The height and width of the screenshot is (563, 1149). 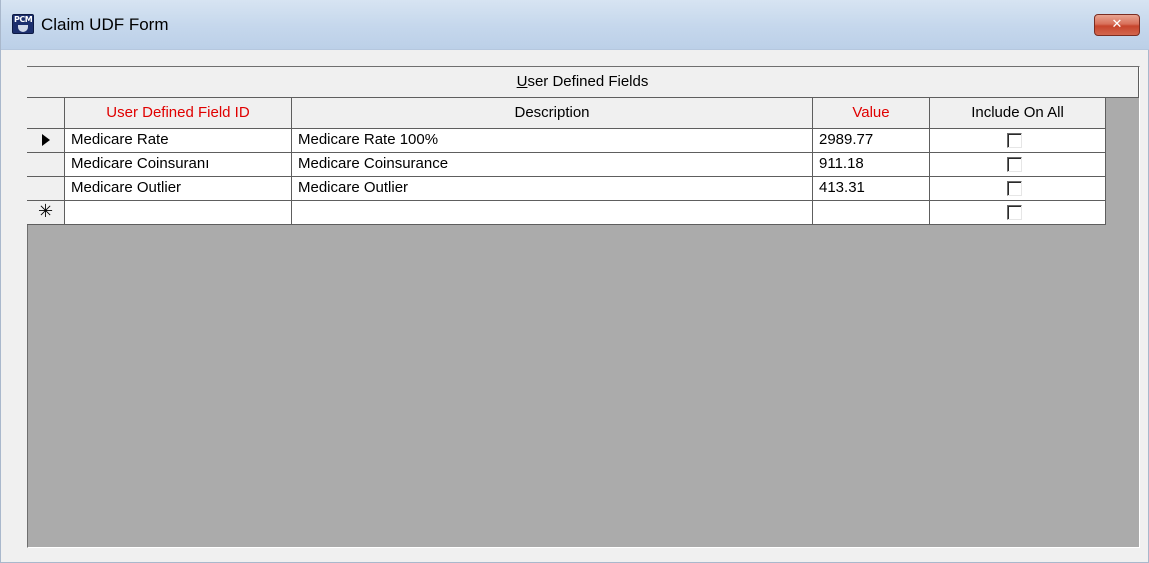 I want to click on current-row-arrow-icon, so click(x=45, y=140).